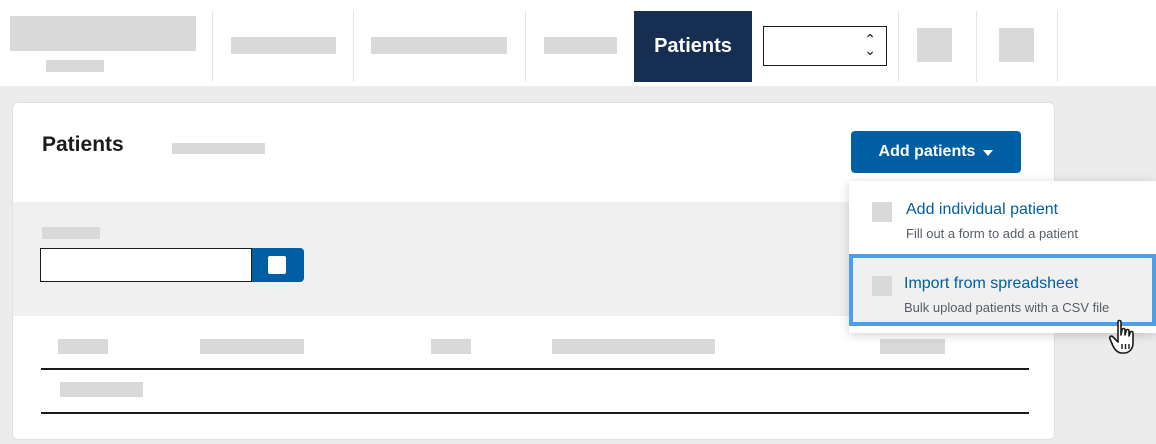 The width and height of the screenshot is (1156, 444). I want to click on search-label-placeholder, so click(71, 233).